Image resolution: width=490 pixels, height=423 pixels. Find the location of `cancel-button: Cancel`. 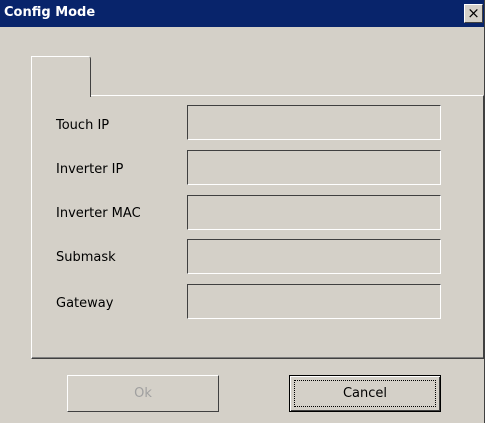

cancel-button: Cancel is located at coordinates (365, 393).